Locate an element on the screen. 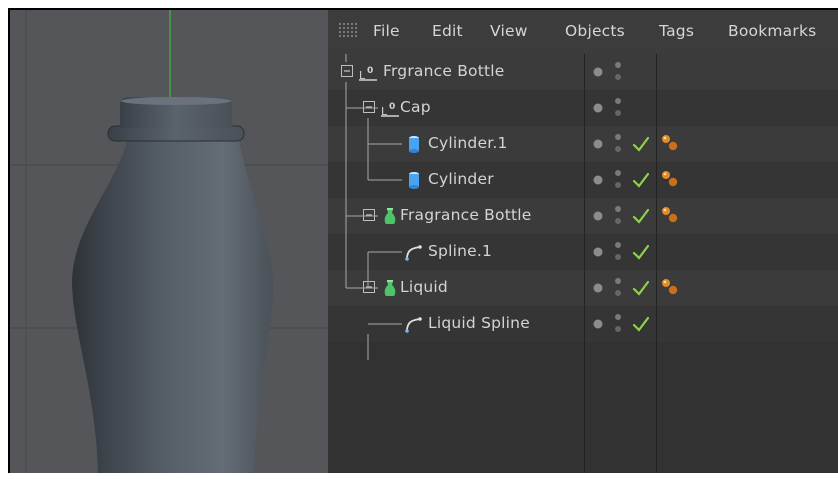  tree-row: Cylinder is located at coordinates (583, 180).